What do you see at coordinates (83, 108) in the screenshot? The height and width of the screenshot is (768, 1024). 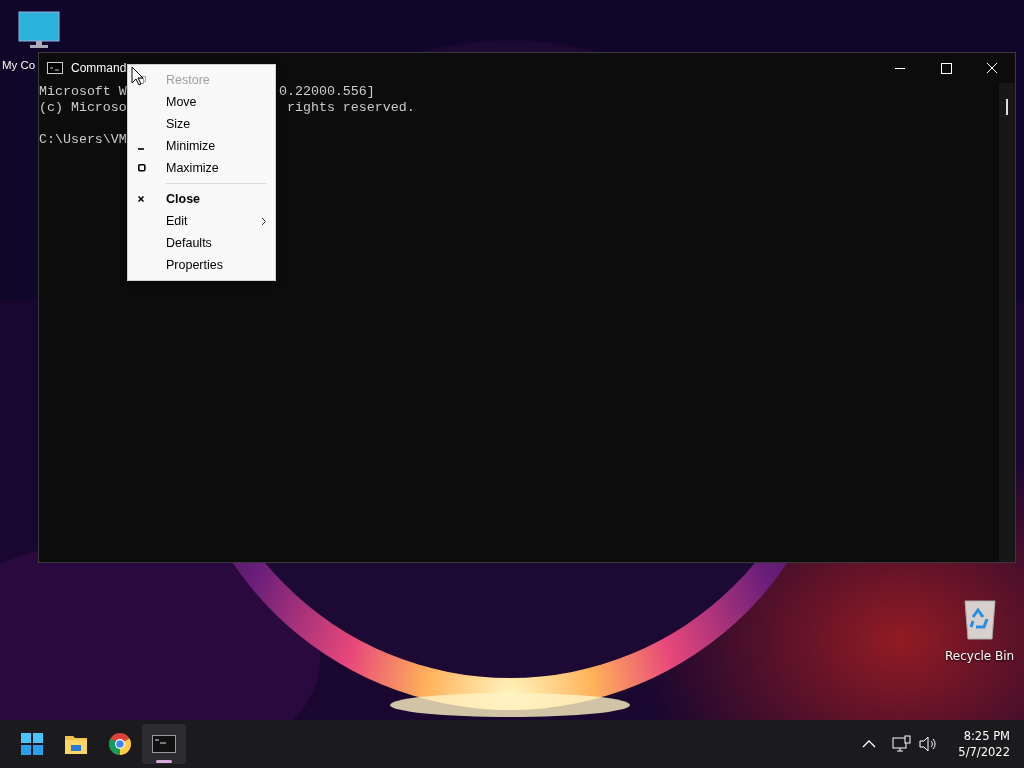 I see `console-text: (c) Microso` at bounding box center [83, 108].